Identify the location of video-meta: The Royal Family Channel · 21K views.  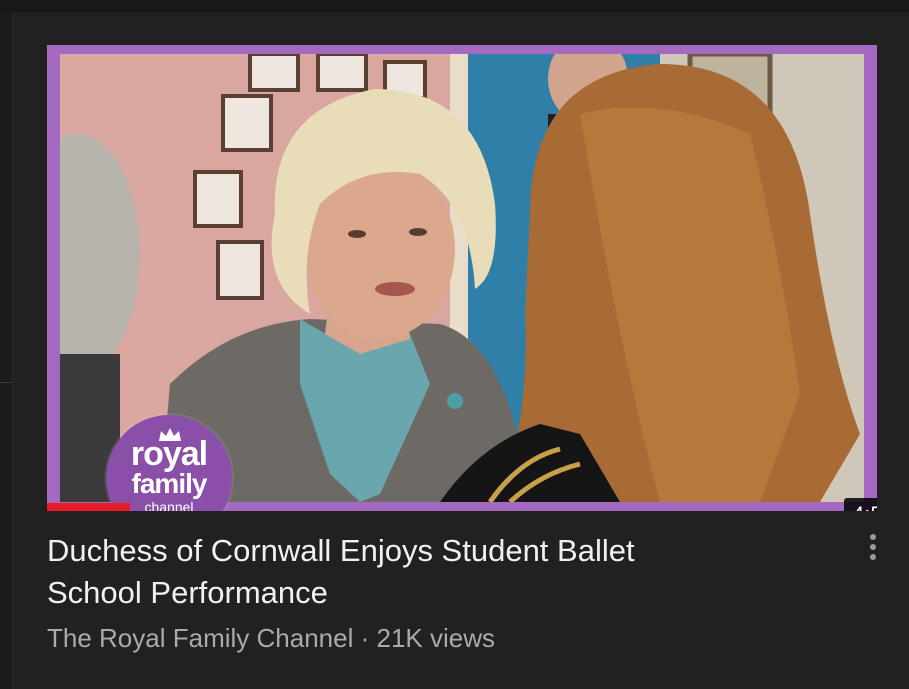
(271, 638).